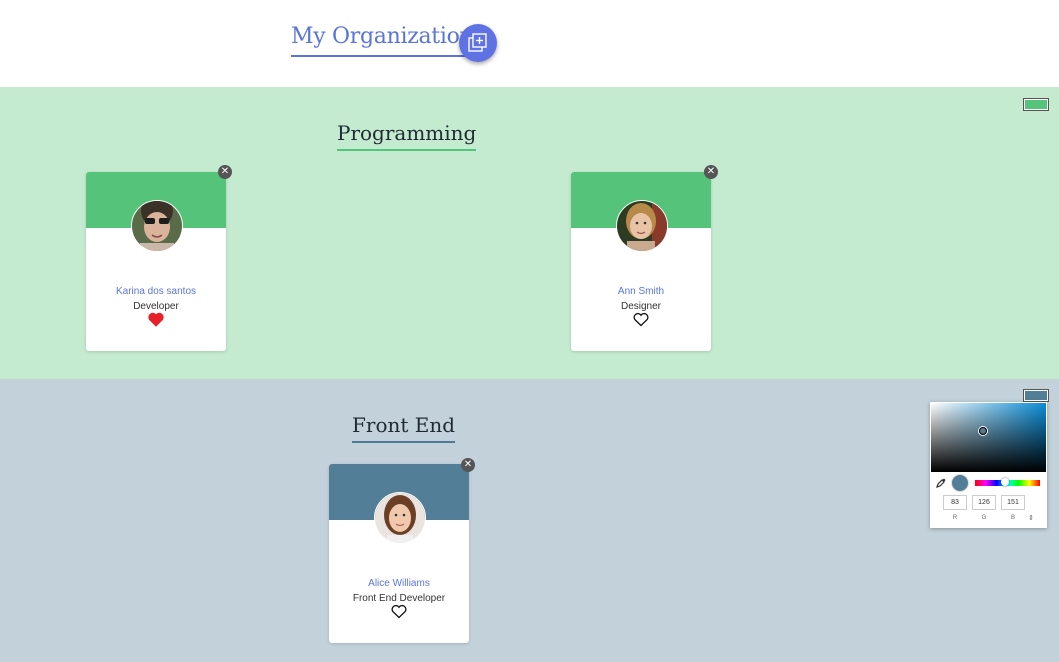 The image size is (1059, 662). I want to click on member-role: Front End Developer, so click(399, 598).